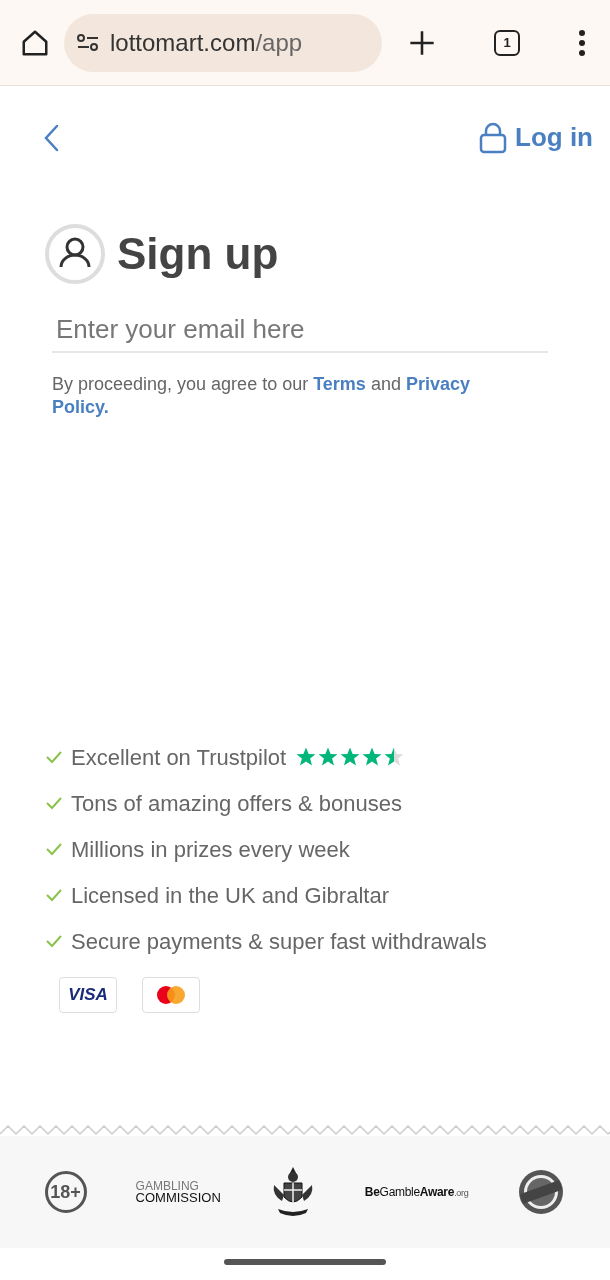  I want to click on login-link: Log in, so click(536, 137).